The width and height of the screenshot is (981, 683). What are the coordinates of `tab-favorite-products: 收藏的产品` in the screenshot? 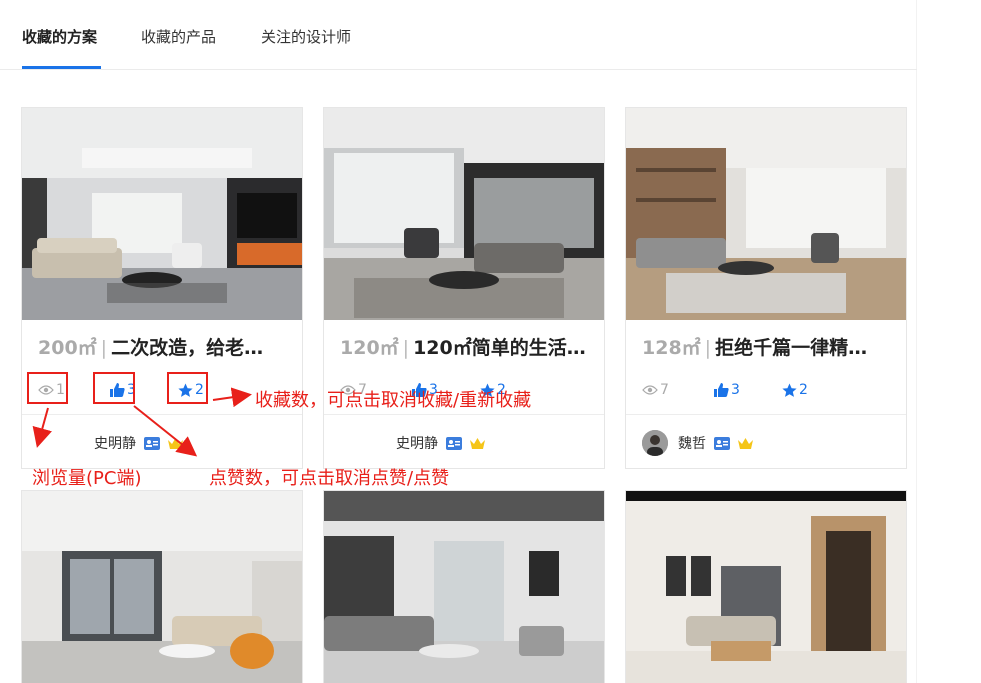 It's located at (178, 36).